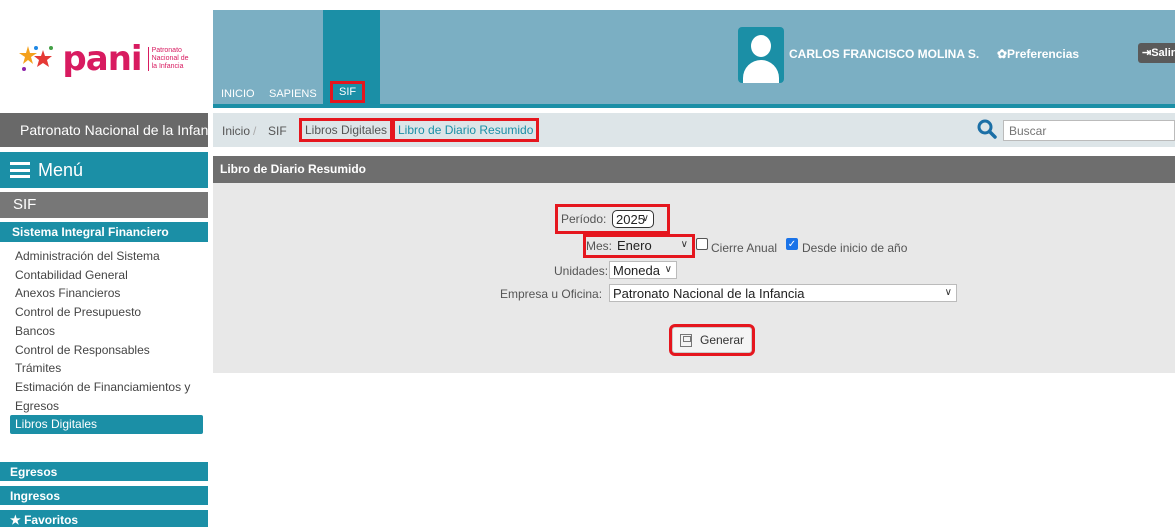  What do you see at coordinates (584, 219) in the screenshot?
I see `periodo-label: Período:` at bounding box center [584, 219].